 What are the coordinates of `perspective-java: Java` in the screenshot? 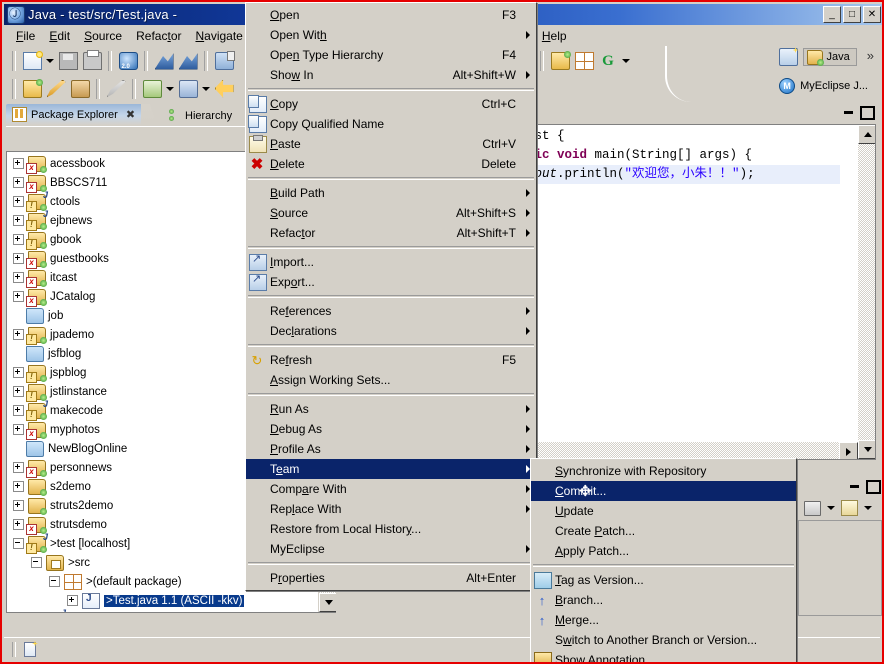 It's located at (829, 57).